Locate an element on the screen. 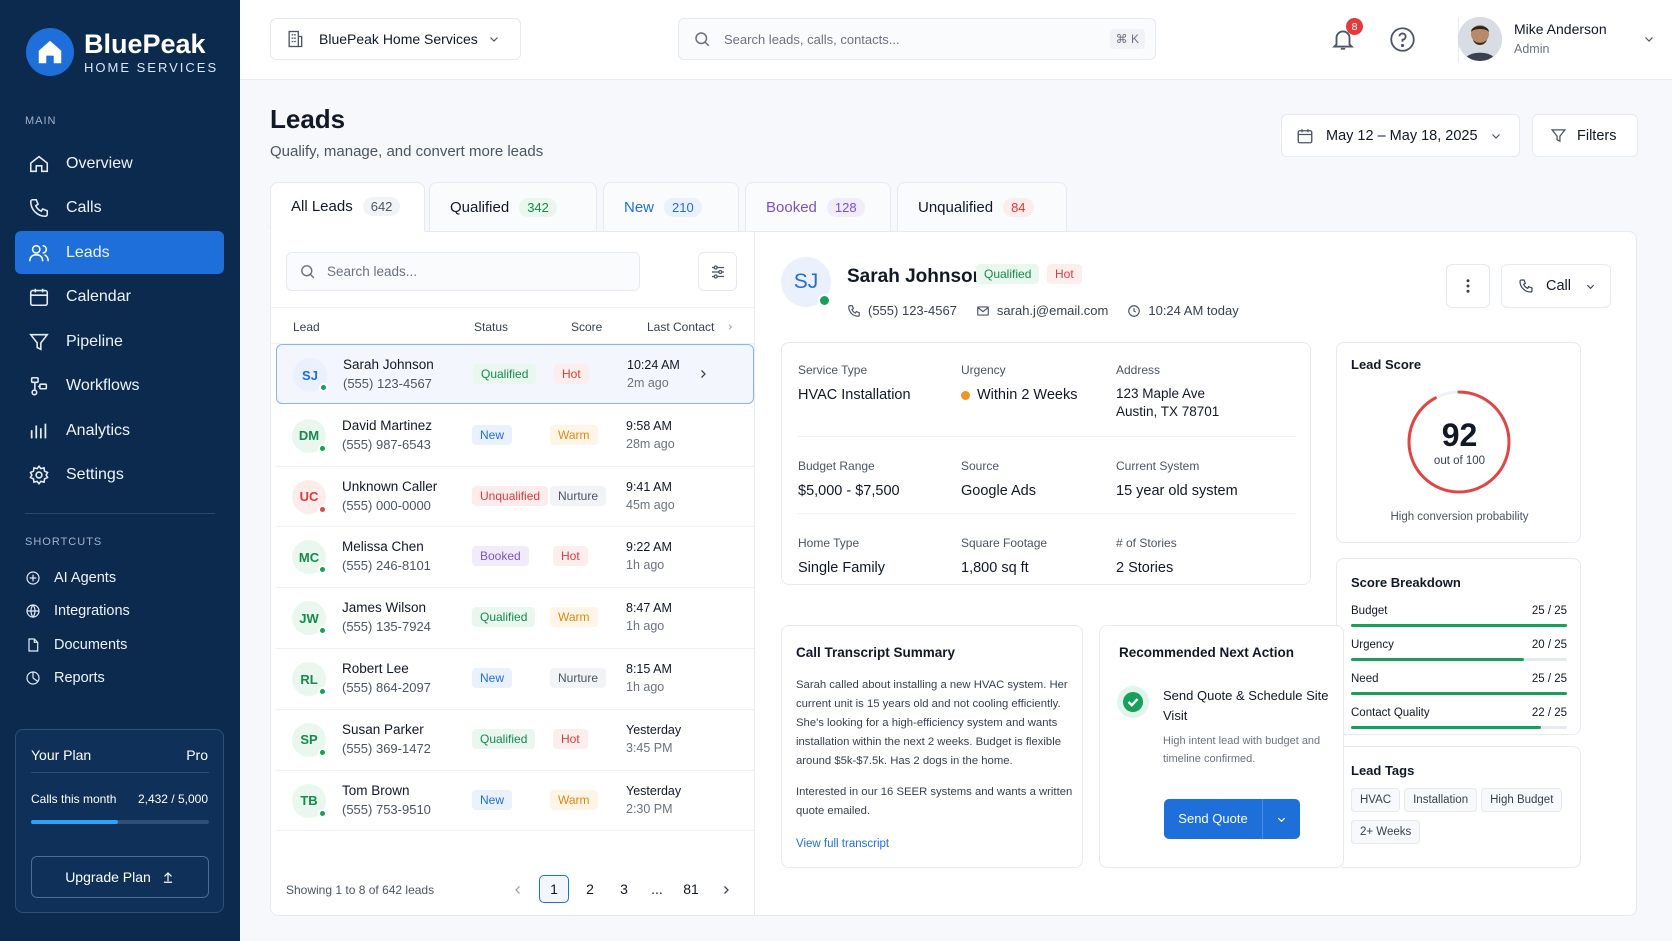 This screenshot has height=941, width=1672. sidebar-item-workflows: Workflows is located at coordinates (119, 386).